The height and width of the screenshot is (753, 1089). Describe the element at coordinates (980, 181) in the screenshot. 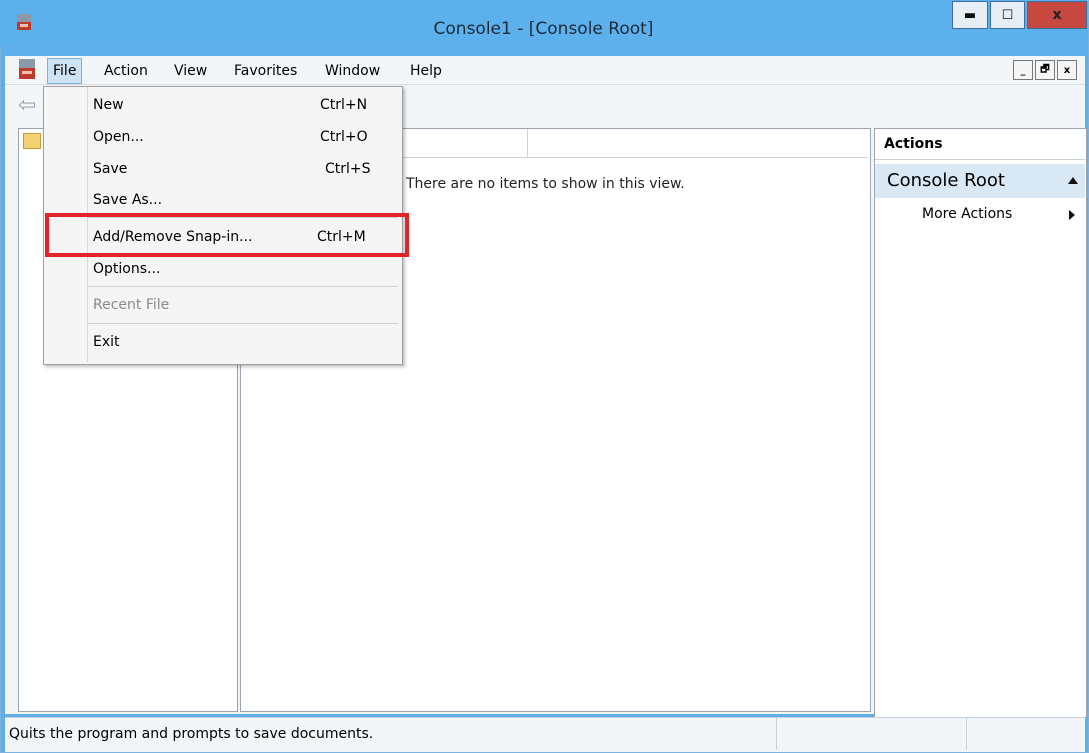

I see `actions-section-console-root: Console Root` at that location.